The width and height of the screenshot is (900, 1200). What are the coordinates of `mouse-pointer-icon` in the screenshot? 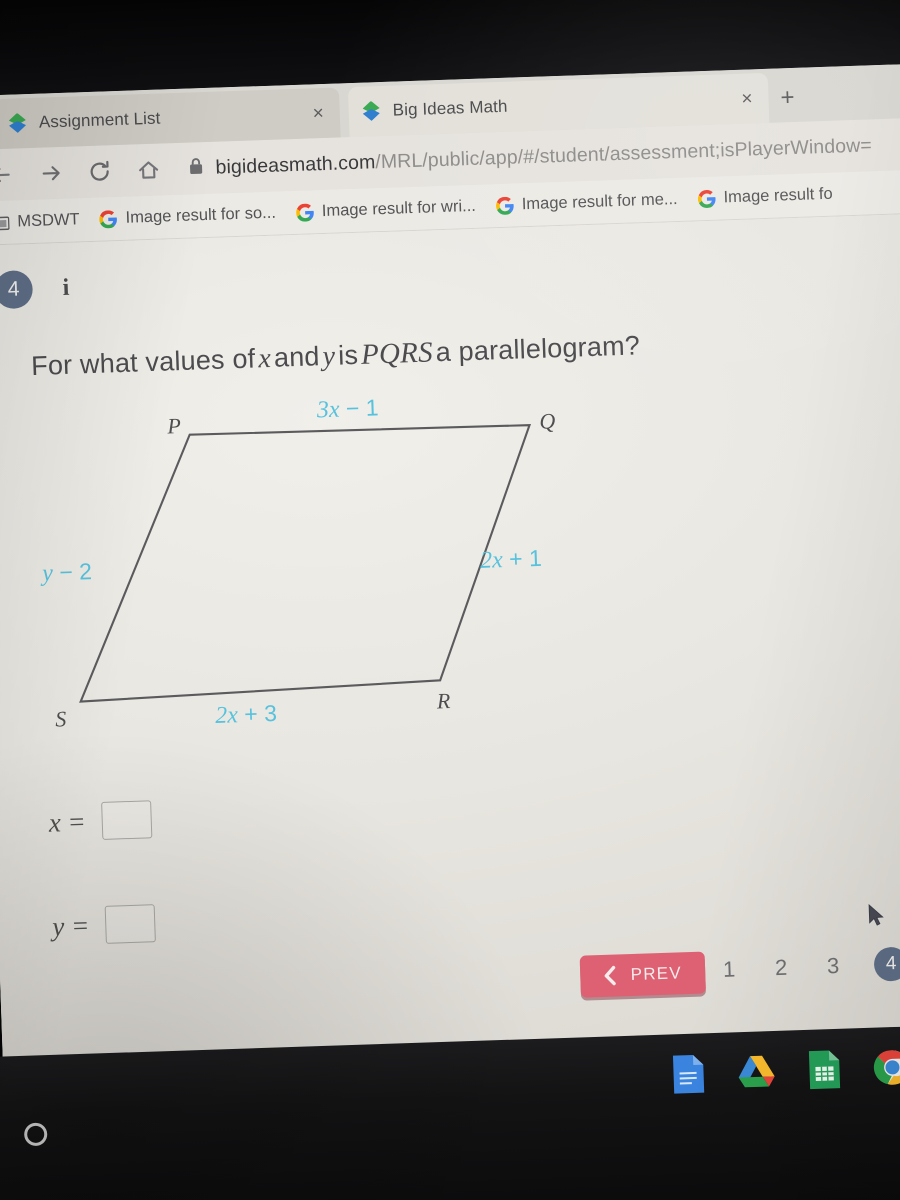 It's located at (877, 915).